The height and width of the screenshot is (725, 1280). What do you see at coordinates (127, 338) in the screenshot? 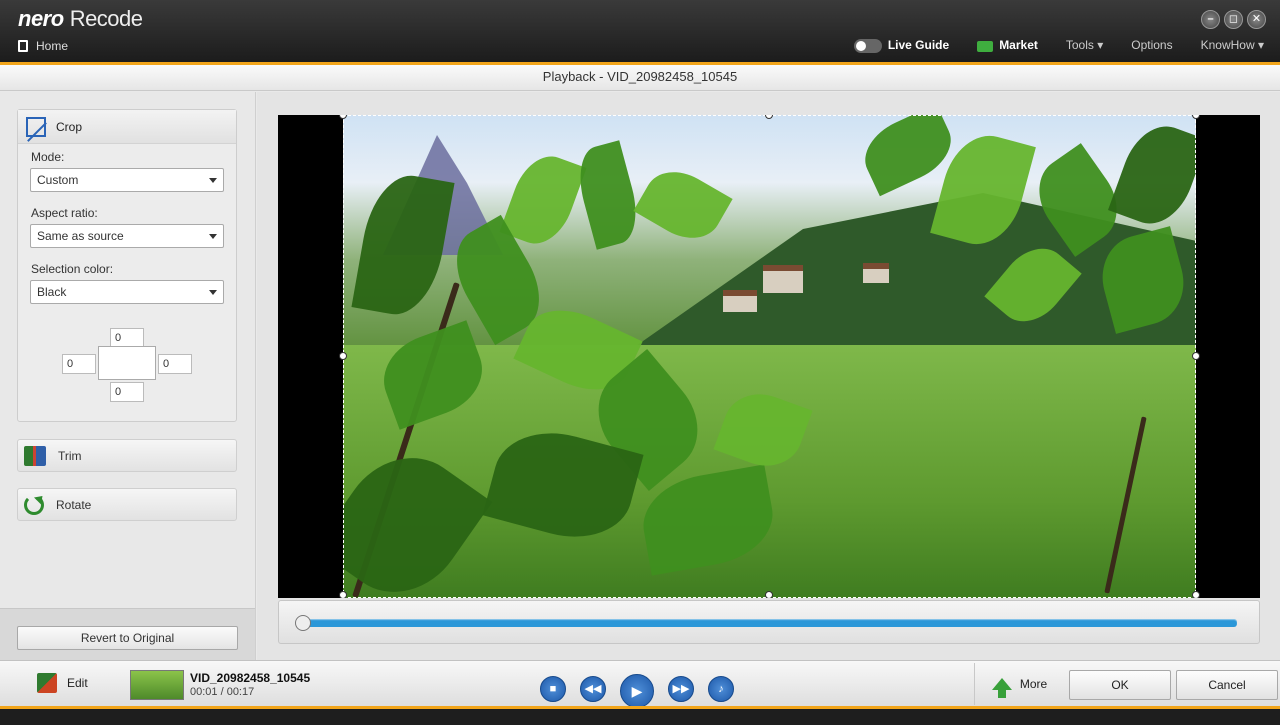
I see `crop-top-input: 0` at bounding box center [127, 338].